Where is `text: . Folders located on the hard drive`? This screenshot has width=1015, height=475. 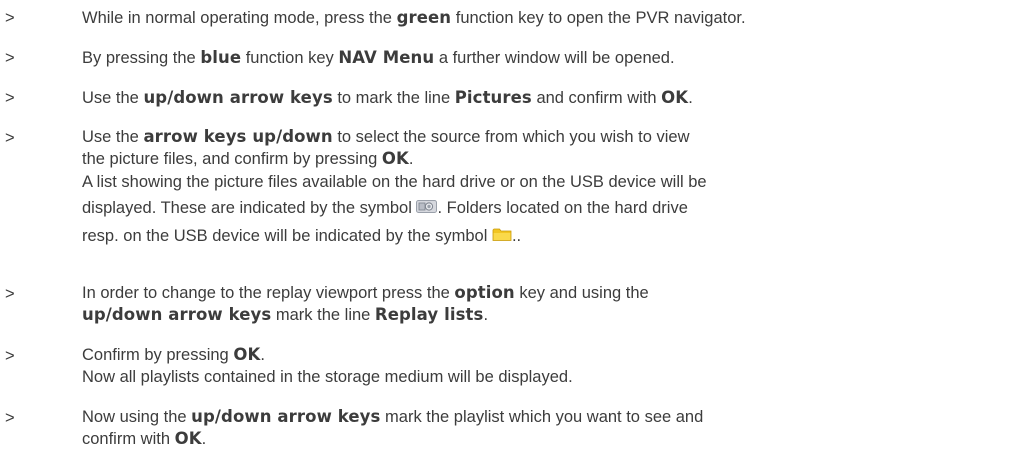
text: . Folders located on the hard drive is located at coordinates (562, 208).